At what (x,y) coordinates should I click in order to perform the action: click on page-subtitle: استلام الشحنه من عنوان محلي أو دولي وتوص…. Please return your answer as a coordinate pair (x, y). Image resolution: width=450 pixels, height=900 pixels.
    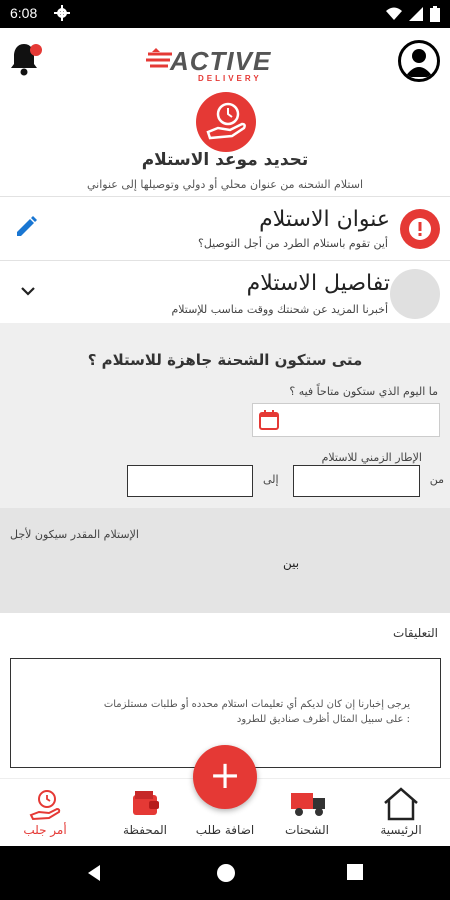
    Looking at the image, I should click on (225, 184).